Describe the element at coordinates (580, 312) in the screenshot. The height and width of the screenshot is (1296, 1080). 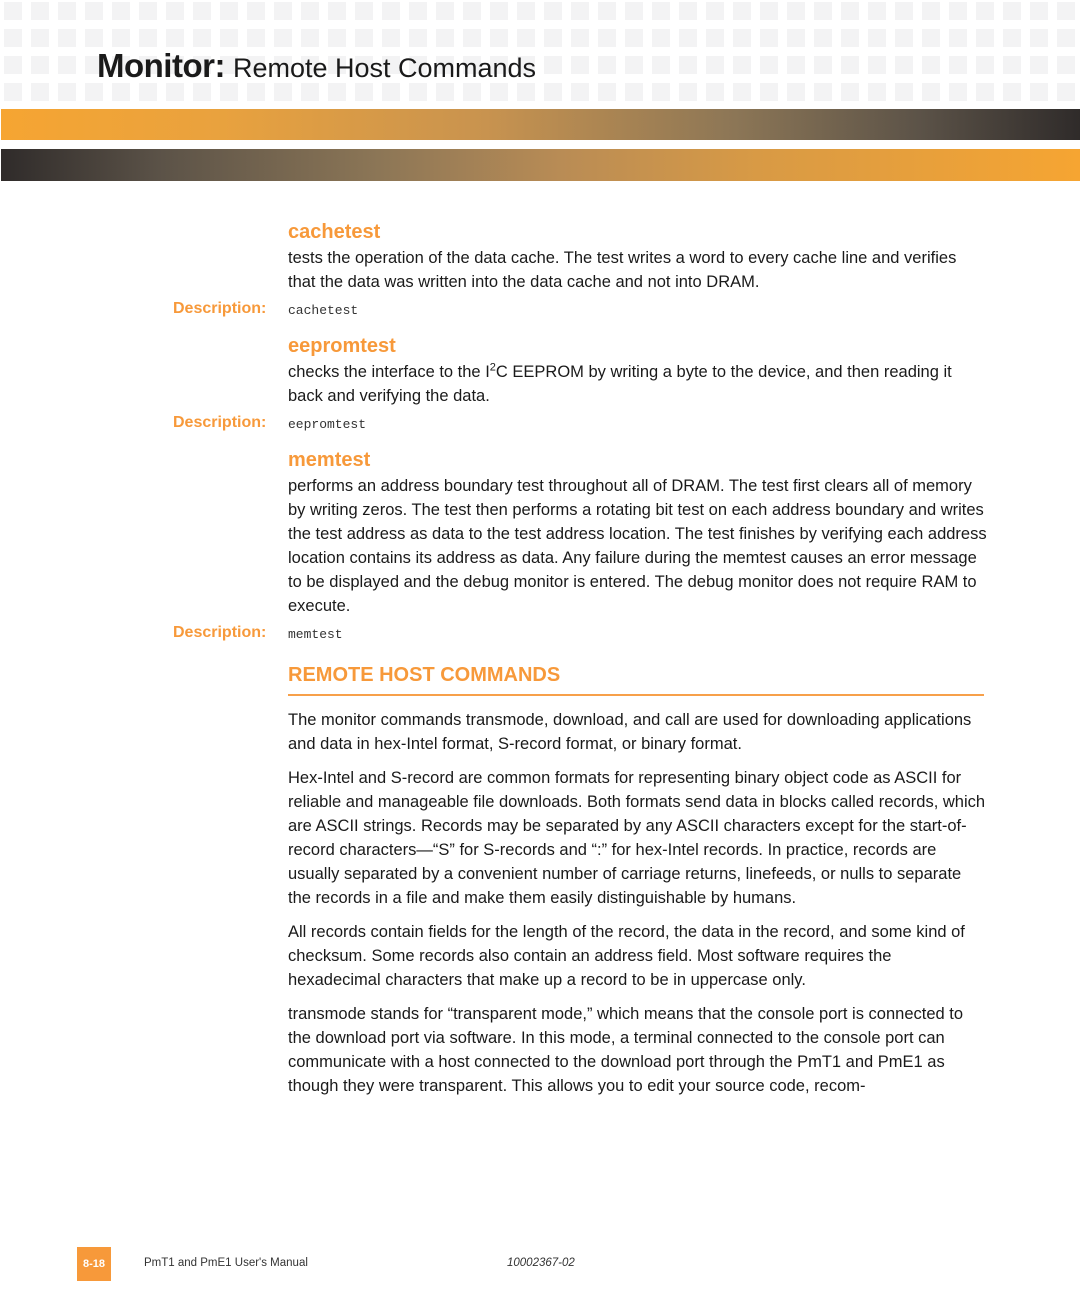
I see `description-row: Description: cachetest` at that location.